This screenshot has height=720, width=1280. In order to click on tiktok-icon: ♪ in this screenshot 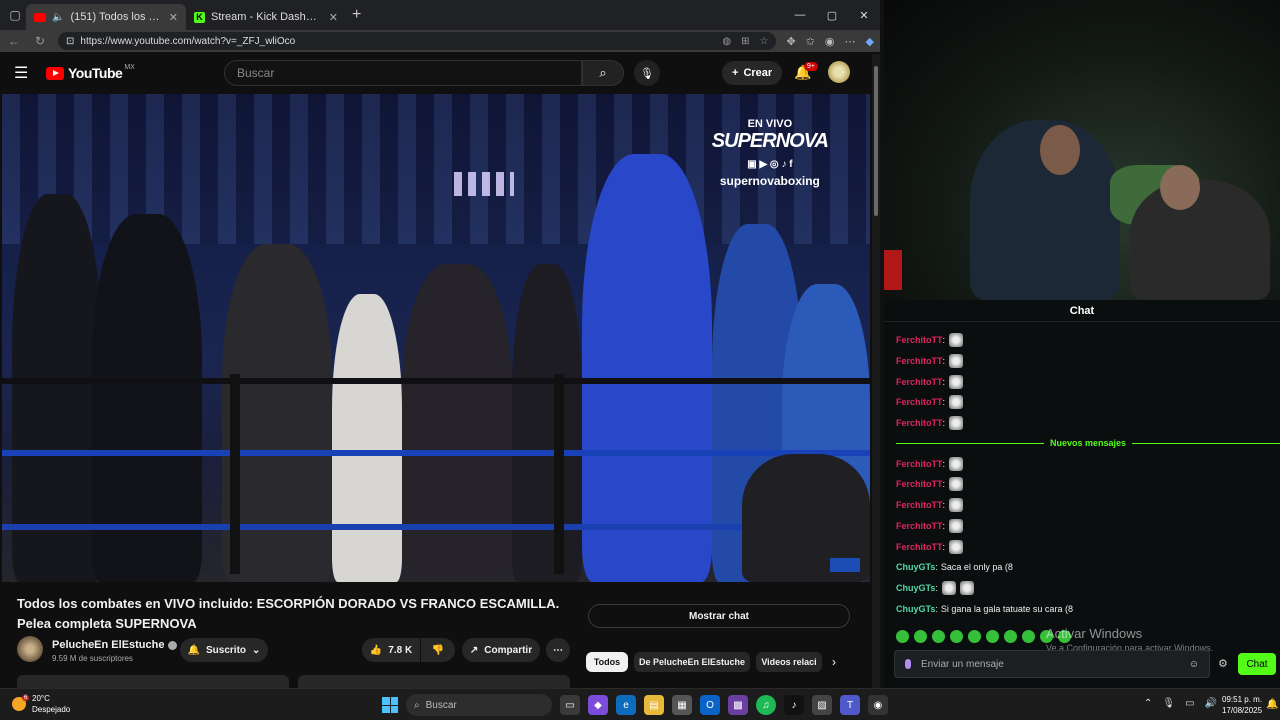, I will do `click(794, 705)`.